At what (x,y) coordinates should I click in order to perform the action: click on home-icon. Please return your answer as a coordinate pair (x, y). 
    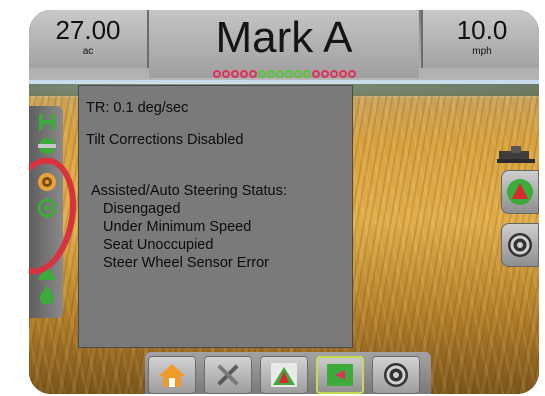
    Looking at the image, I should click on (172, 375).